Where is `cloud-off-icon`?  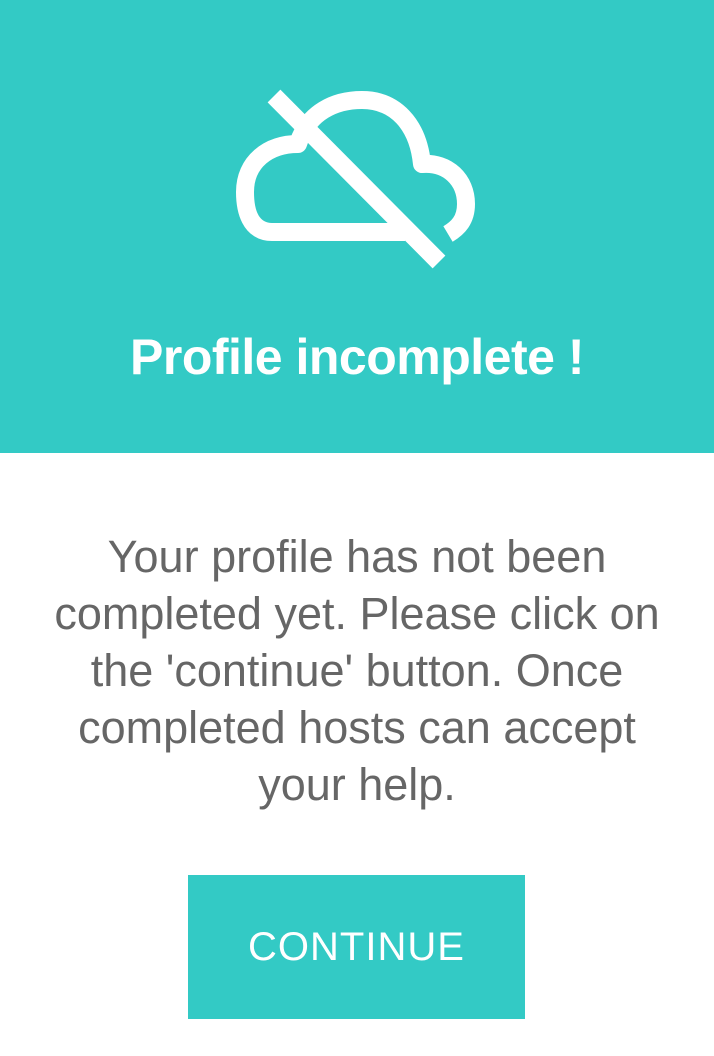 cloud-off-icon is located at coordinates (355, 179).